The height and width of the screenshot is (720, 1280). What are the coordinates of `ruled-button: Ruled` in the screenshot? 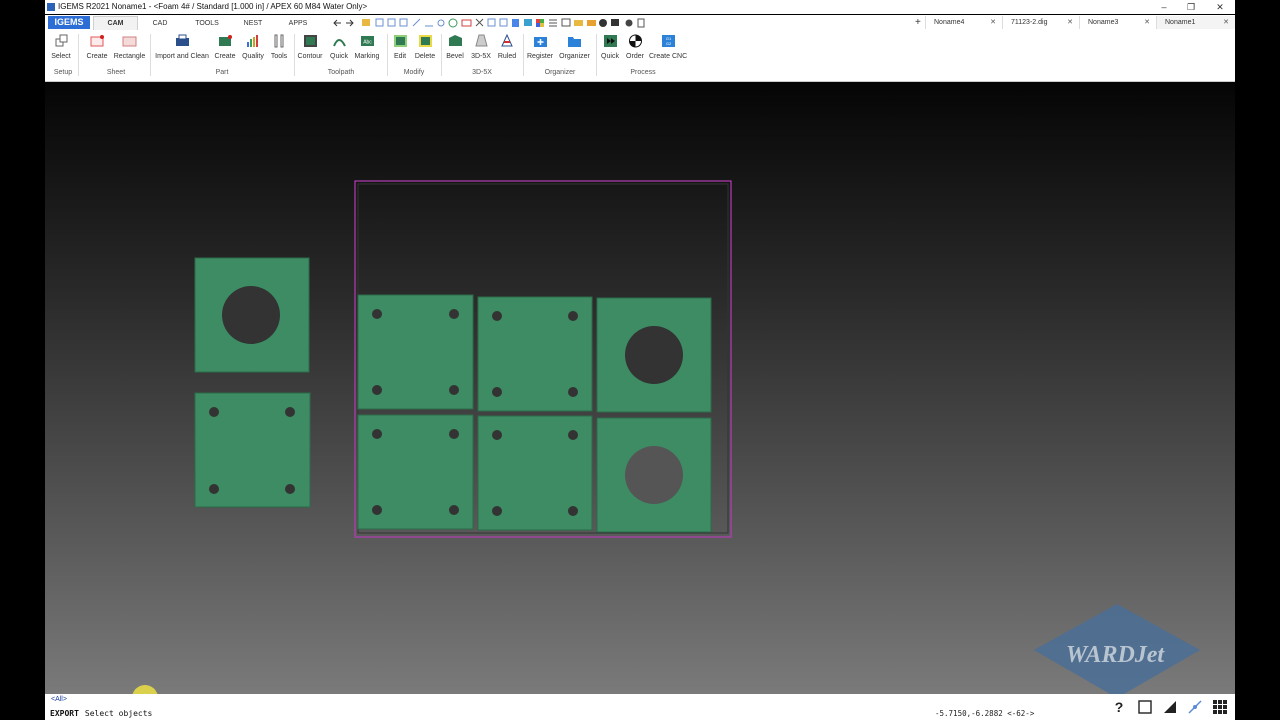 It's located at (507, 47).